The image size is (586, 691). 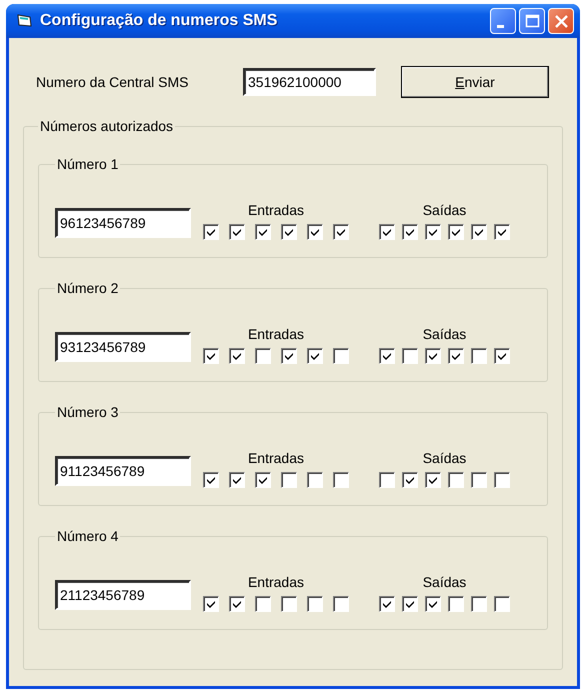 What do you see at coordinates (500, 26) in the screenshot?
I see `minimize-icon` at bounding box center [500, 26].